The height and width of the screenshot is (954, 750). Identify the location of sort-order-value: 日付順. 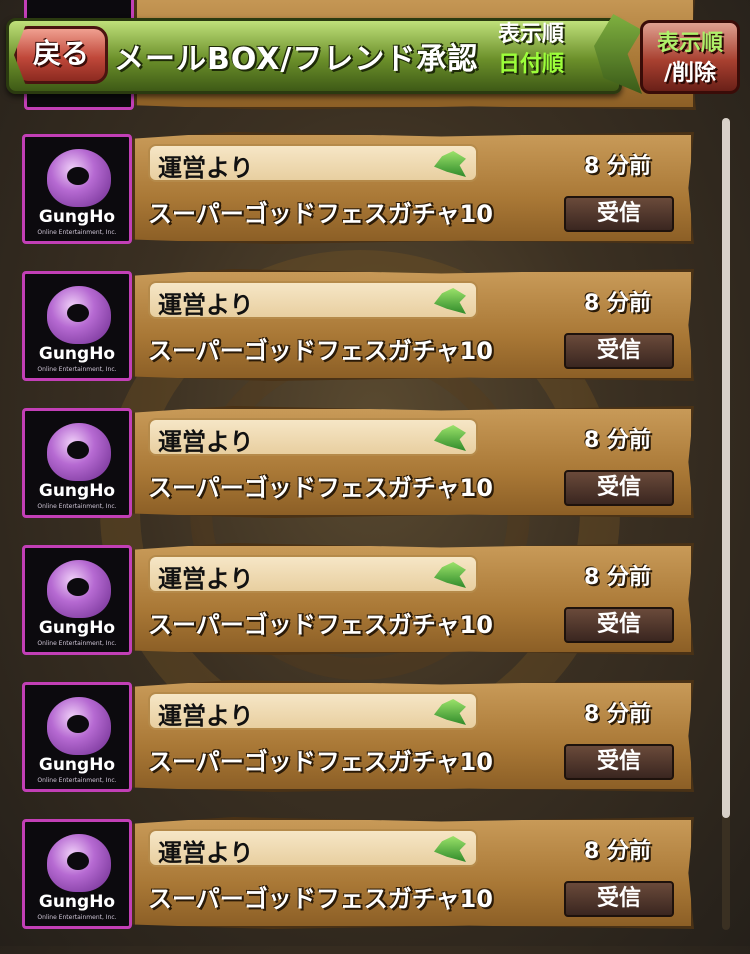
(531, 64).